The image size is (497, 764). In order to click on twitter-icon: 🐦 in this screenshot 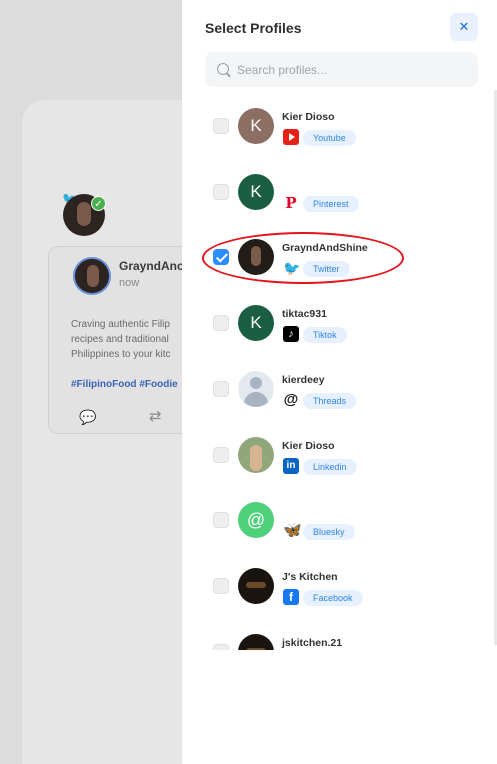, I will do `click(292, 268)`.